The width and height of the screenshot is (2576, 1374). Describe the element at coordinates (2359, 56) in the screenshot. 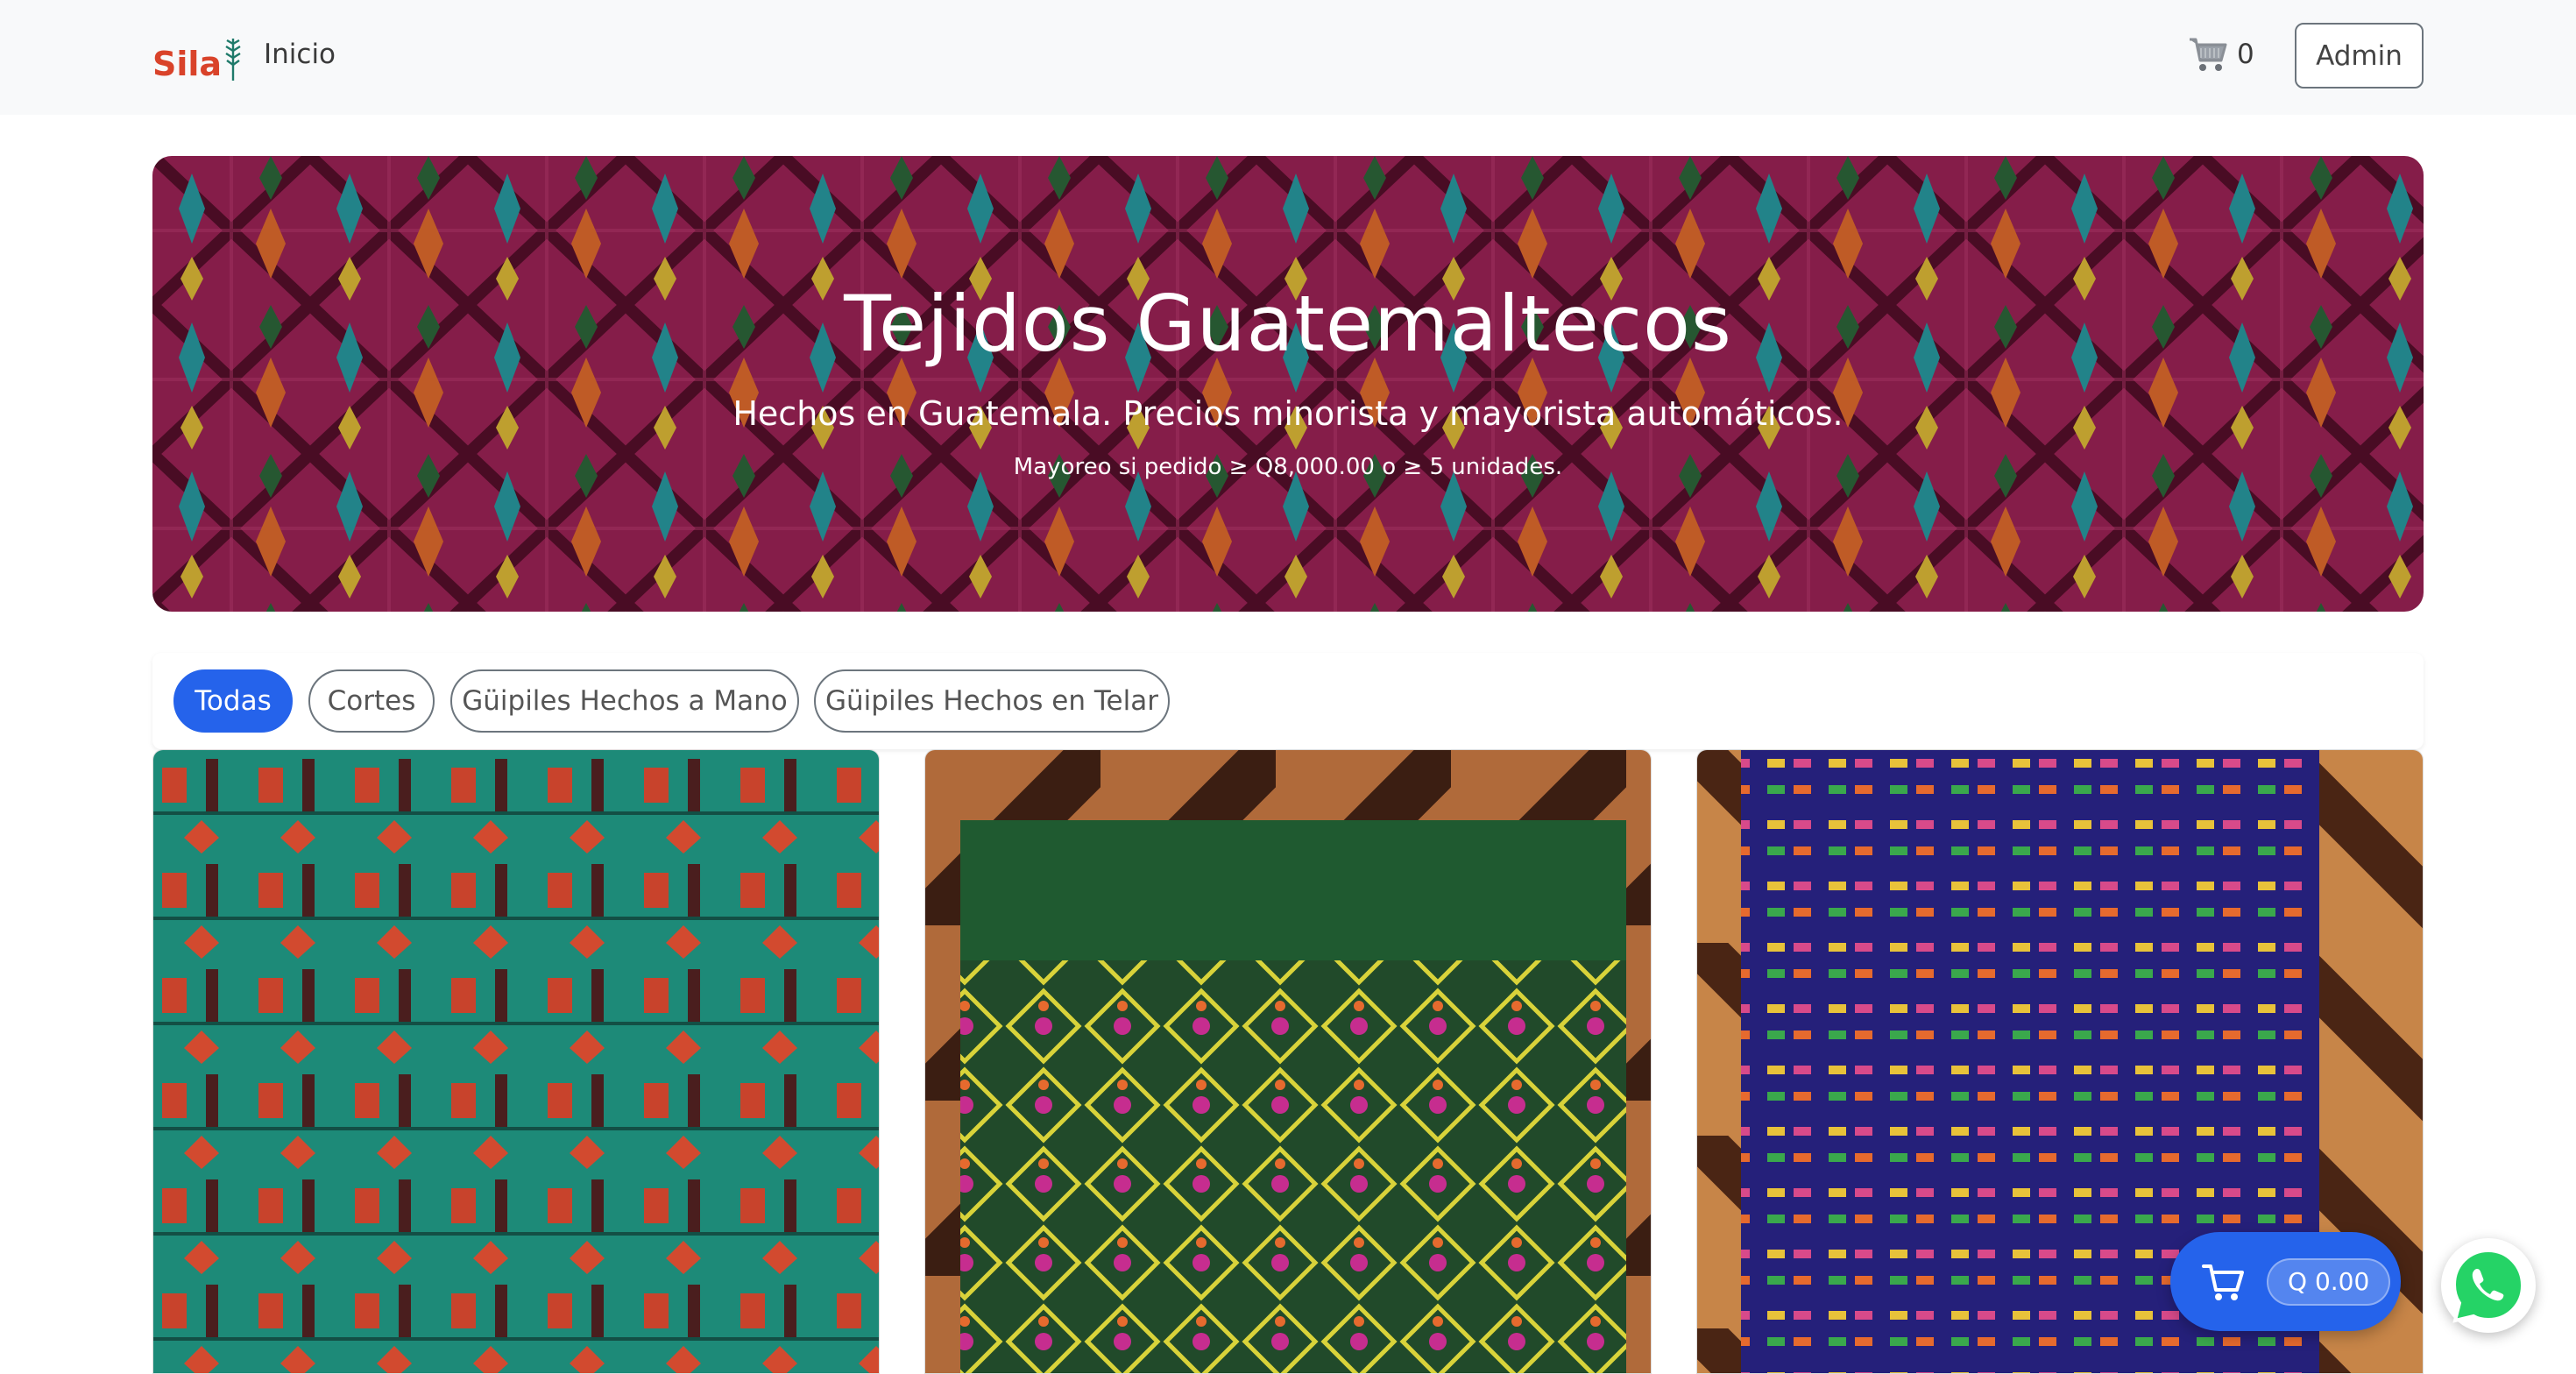

I see `admin-button: Admin` at that location.